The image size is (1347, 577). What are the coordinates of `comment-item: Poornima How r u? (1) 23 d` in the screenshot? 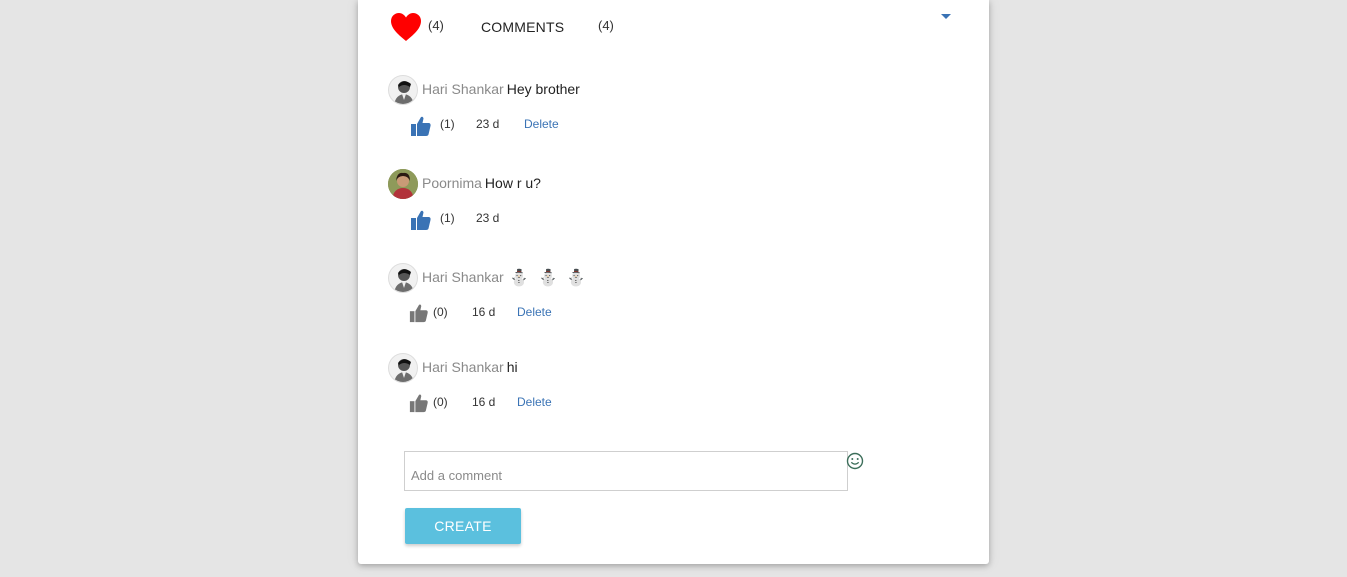 It's located at (668, 204).